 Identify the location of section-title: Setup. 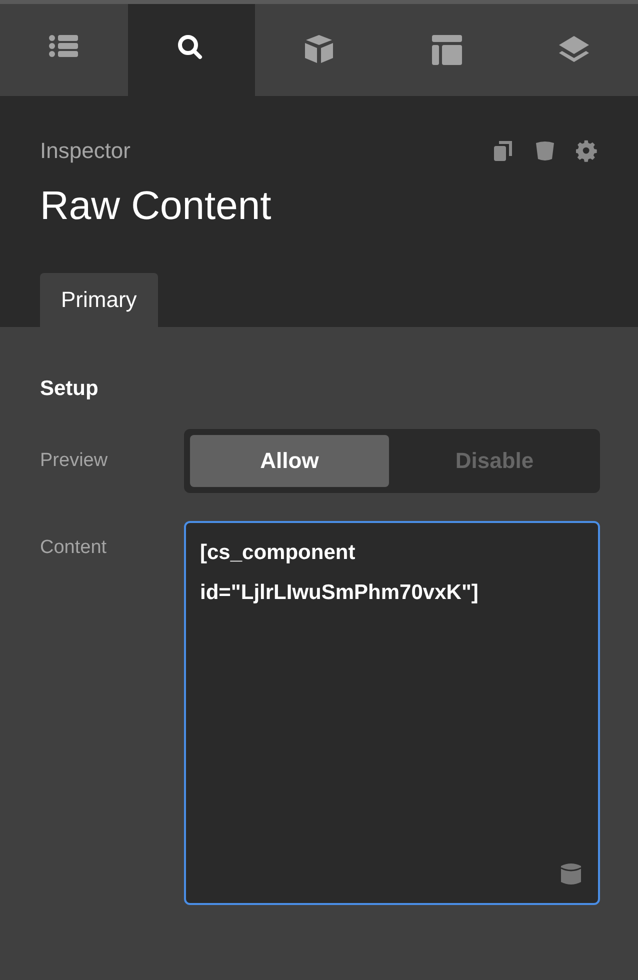
(70, 389).